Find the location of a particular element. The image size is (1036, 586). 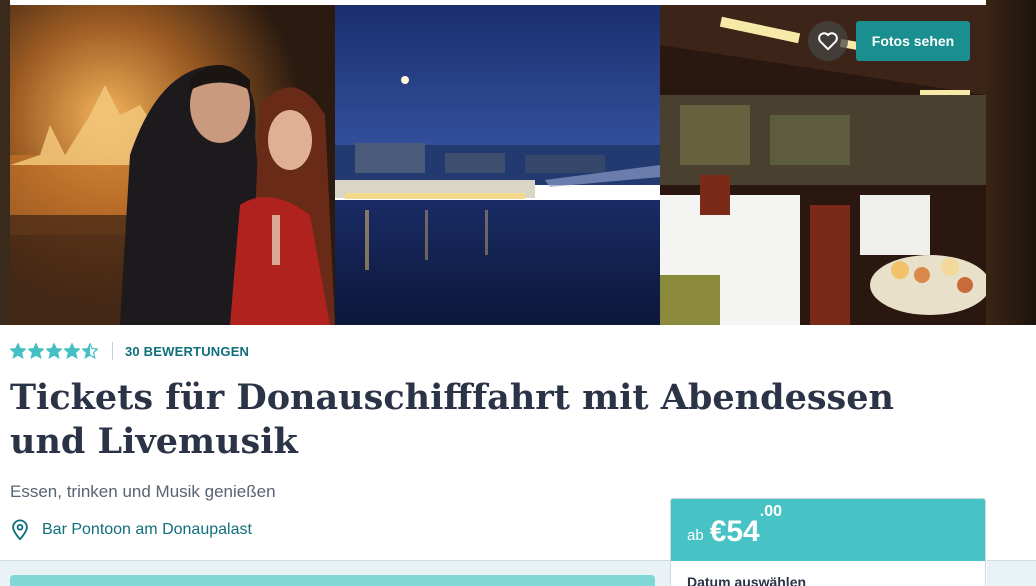

price-amount: €54 is located at coordinates (734, 531).